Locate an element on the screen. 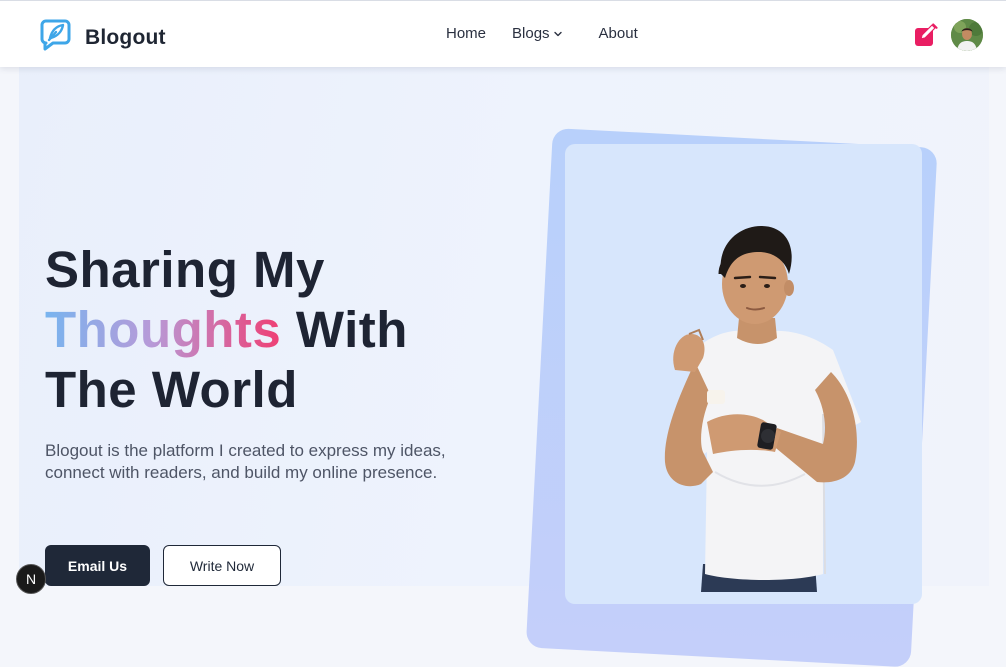 The height and width of the screenshot is (667, 1006). hero-highlight-word: Thoughts is located at coordinates (163, 329).